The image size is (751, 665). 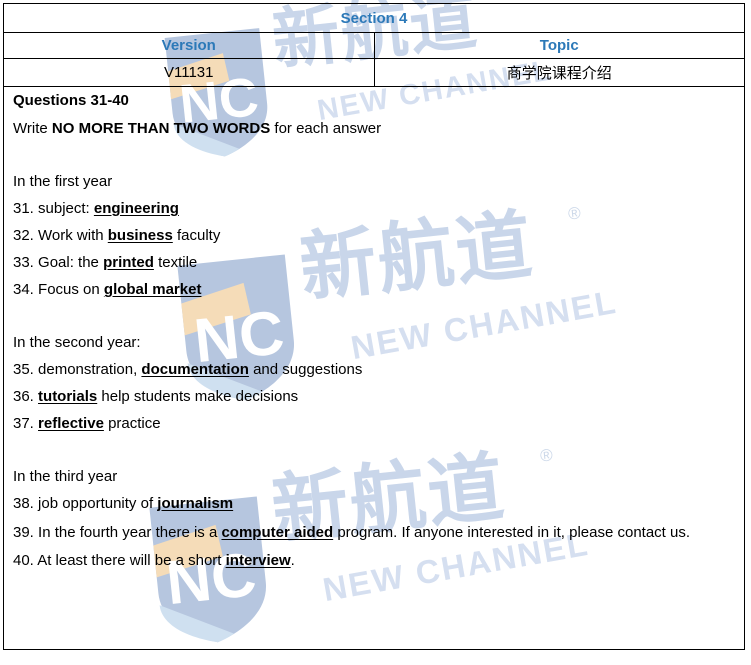 I want to click on question-number: 33., so click(x=23, y=262).